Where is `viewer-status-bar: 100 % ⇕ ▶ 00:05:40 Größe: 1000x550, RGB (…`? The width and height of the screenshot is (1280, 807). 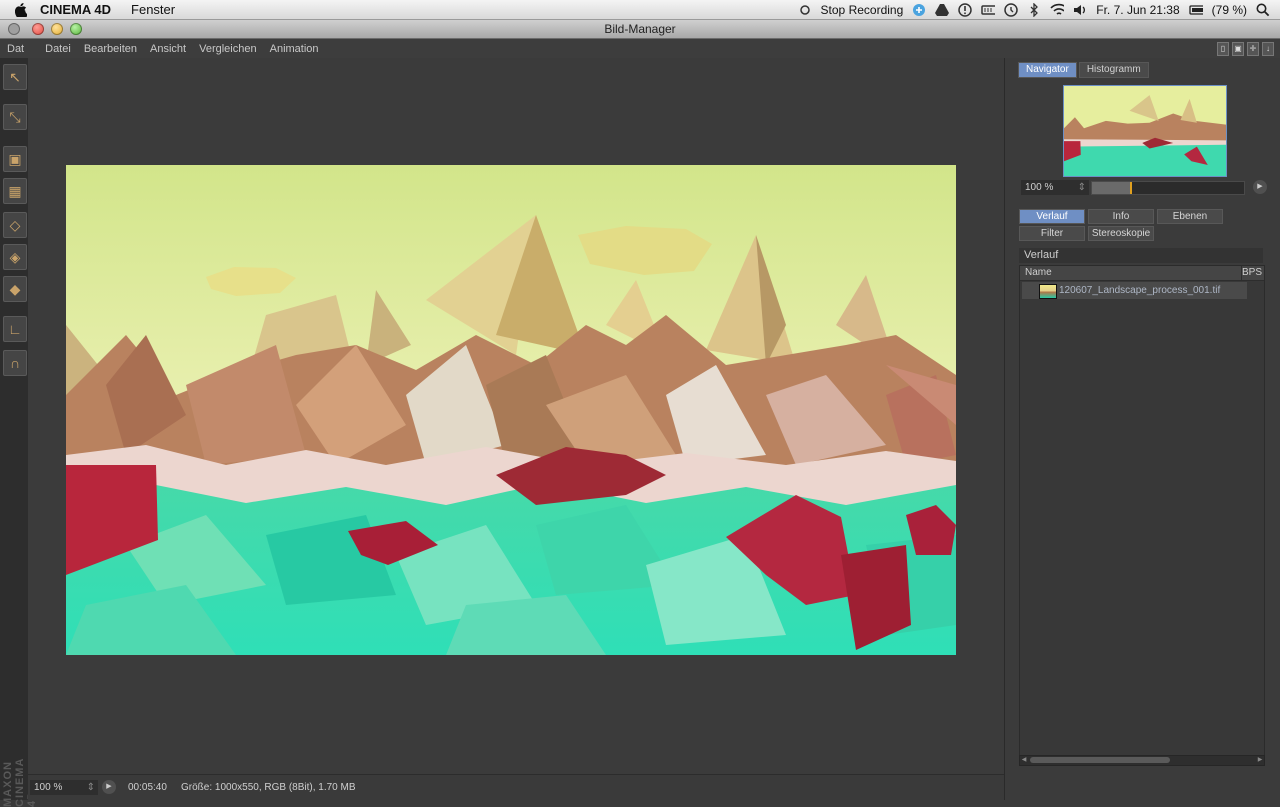 viewer-status-bar: 100 % ⇕ ▶ 00:05:40 Größe: 1000x550, RGB (… is located at coordinates (516, 787).